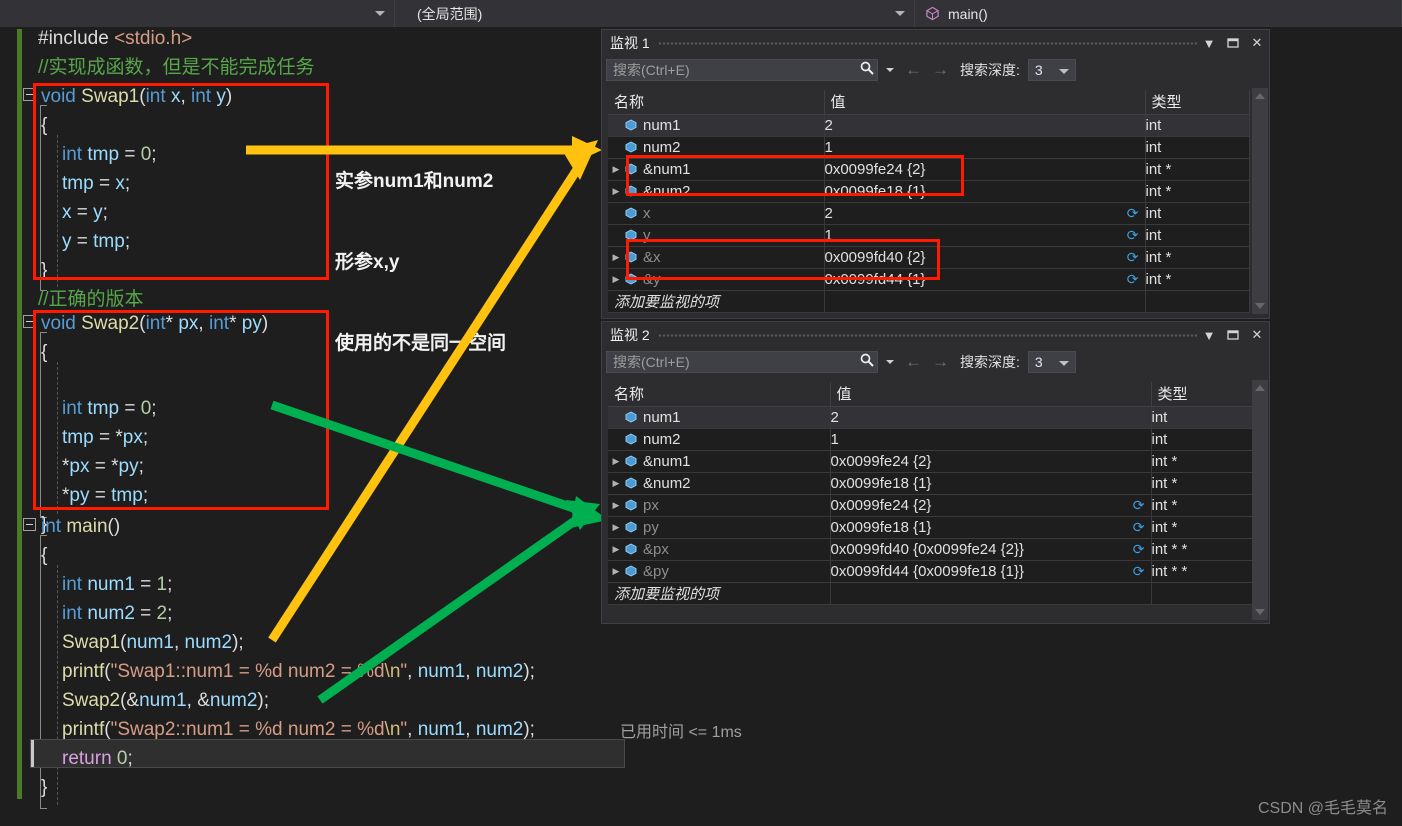 The width and height of the screenshot is (1402, 826). What do you see at coordinates (29, 94) in the screenshot?
I see `collapse-box-swap1` at bounding box center [29, 94].